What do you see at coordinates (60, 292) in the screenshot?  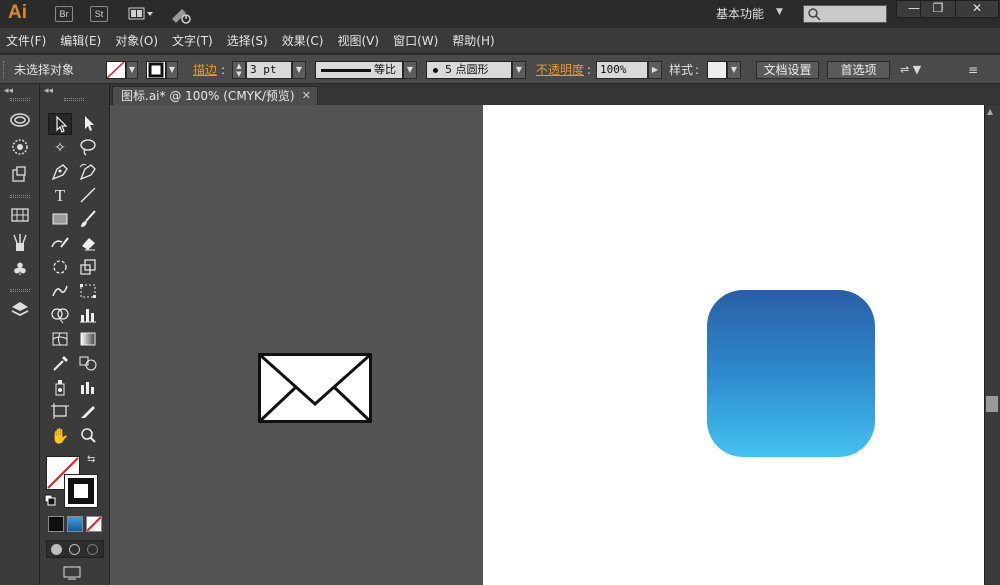 I see `warp-tool` at bounding box center [60, 292].